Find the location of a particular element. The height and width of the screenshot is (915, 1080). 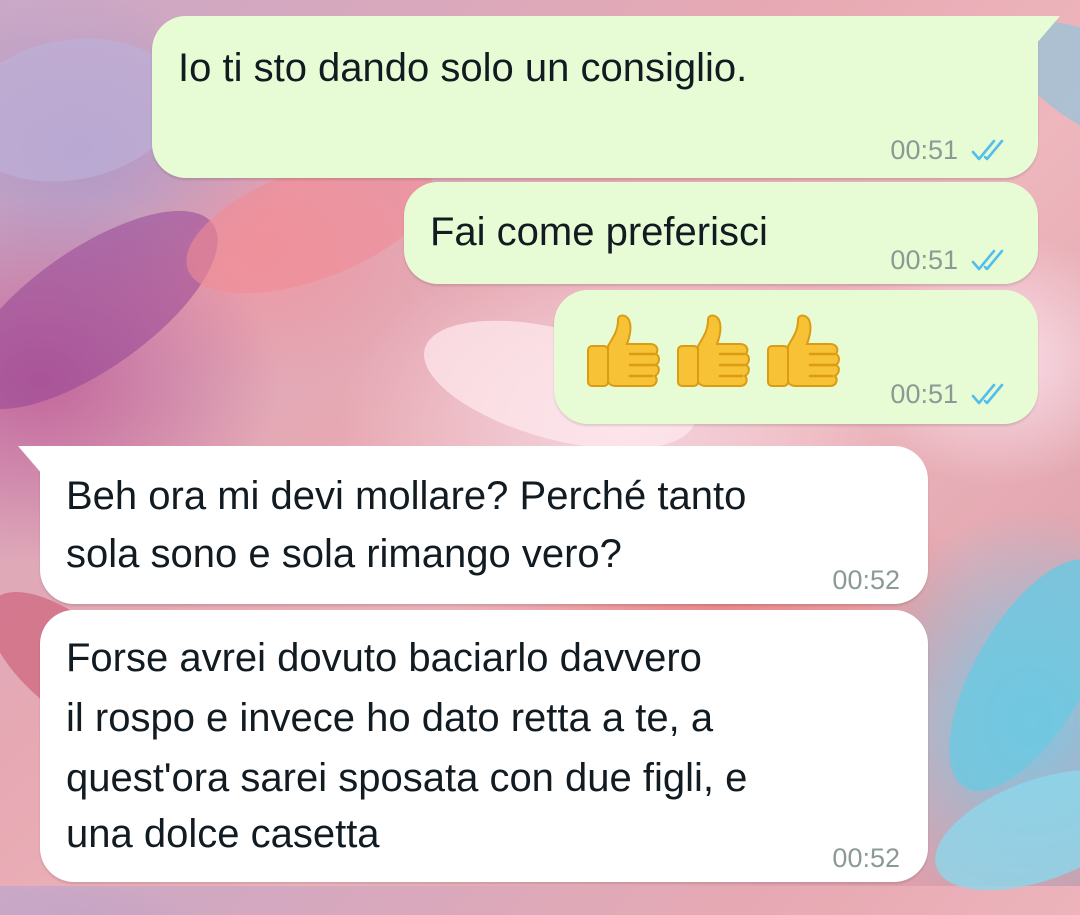

message-text-line: sola sono e sola rimango vero? is located at coordinates (344, 554).